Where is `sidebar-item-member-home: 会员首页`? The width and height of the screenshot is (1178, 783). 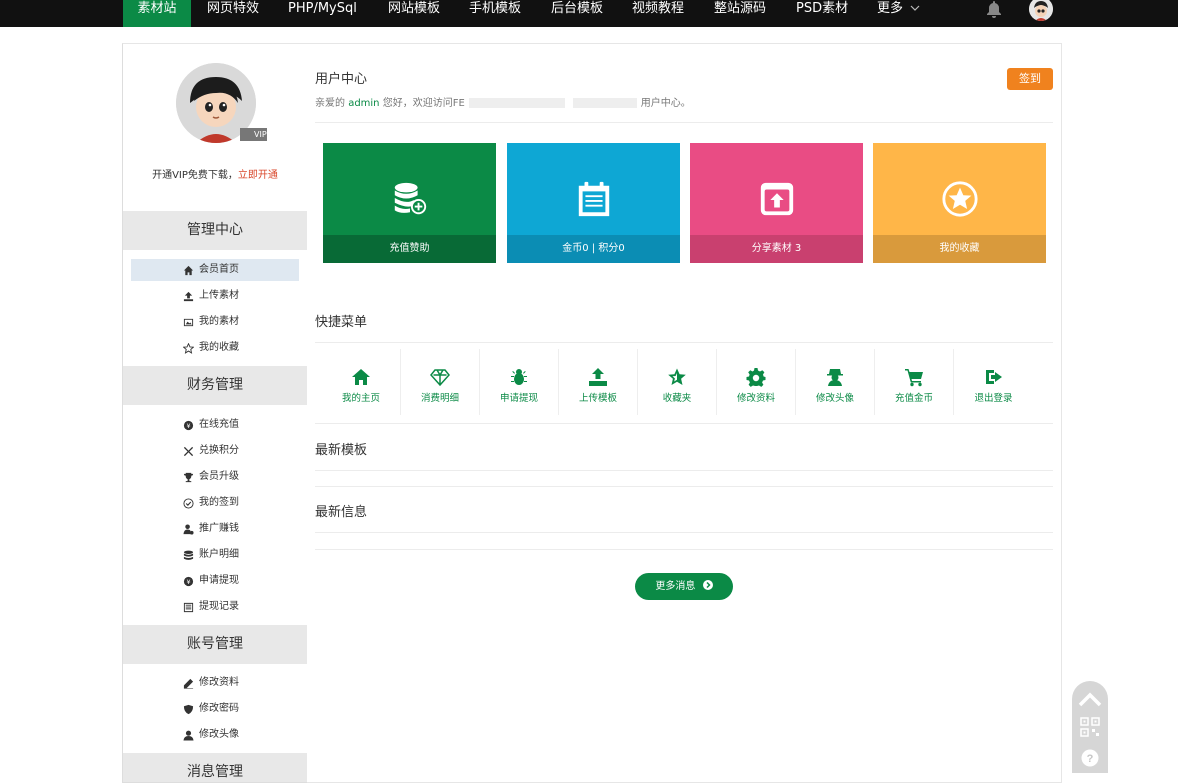
sidebar-item-member-home: 会员首页 is located at coordinates (215, 270).